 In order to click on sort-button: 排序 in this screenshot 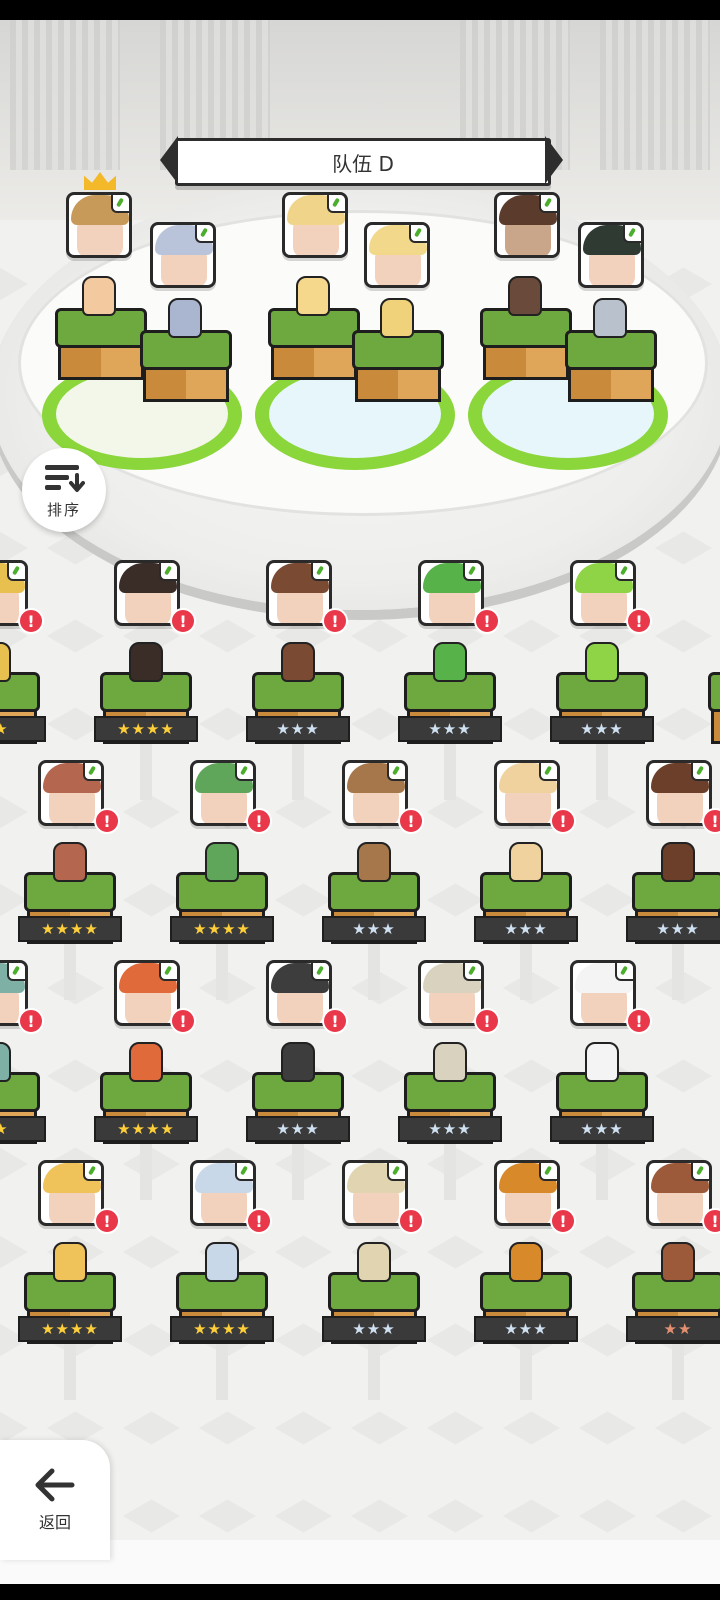, I will do `click(64, 490)`.